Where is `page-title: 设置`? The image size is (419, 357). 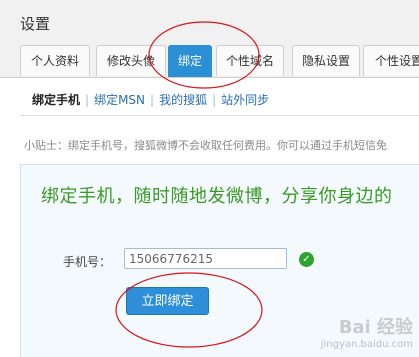
page-title: 设置 is located at coordinates (35, 24).